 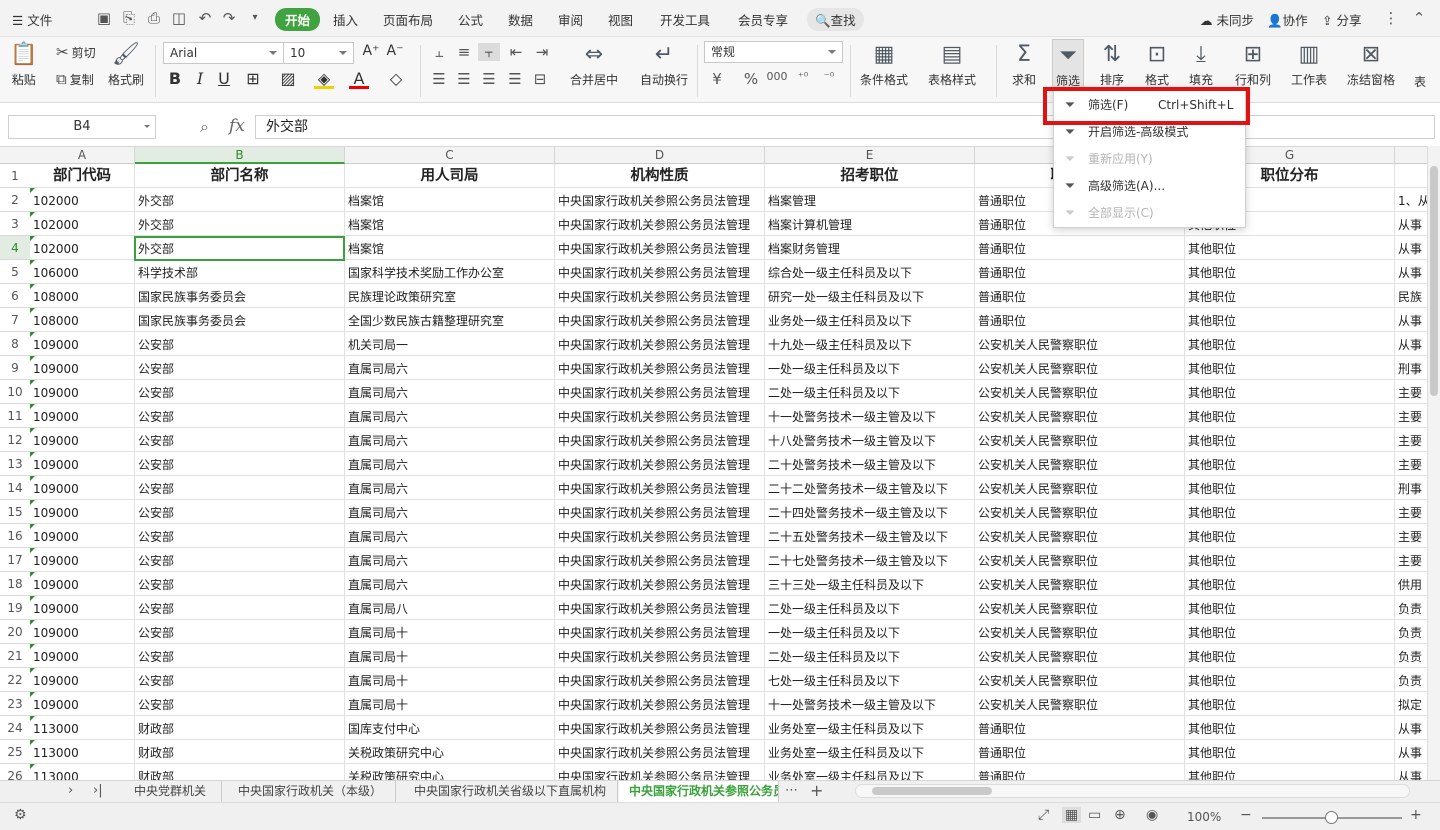 What do you see at coordinates (15, 320) in the screenshot?
I see `row-header: 7` at bounding box center [15, 320].